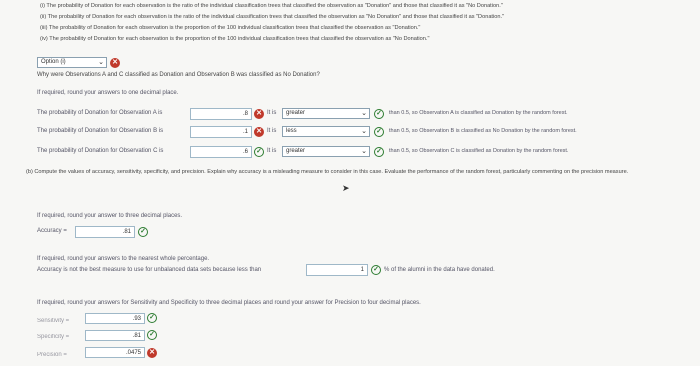 Image resolution: width=700 pixels, height=366 pixels. I want to click on obs-c-input: .6, so click(221, 152).